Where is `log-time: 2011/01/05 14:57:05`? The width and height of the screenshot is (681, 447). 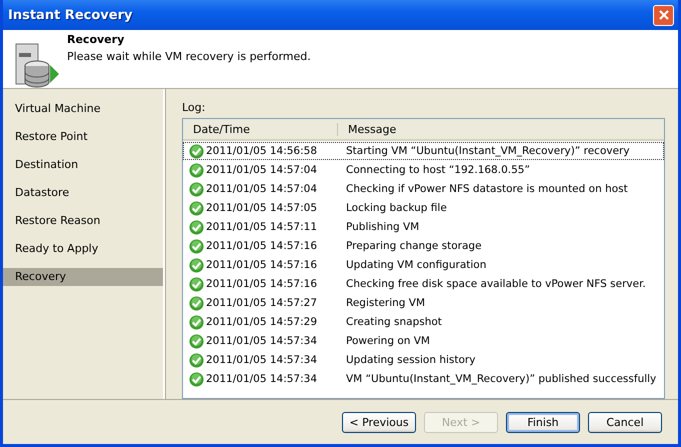 log-time: 2011/01/05 14:57:05 is located at coordinates (262, 208).